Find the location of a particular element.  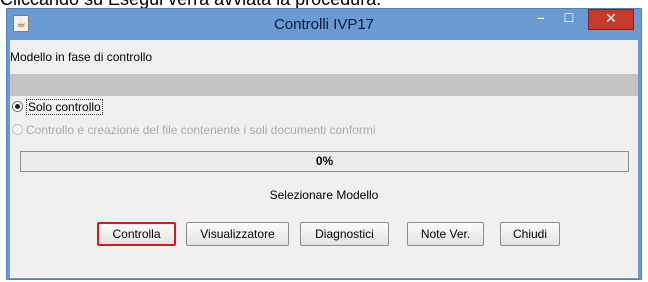

model-display-band is located at coordinates (324, 85).